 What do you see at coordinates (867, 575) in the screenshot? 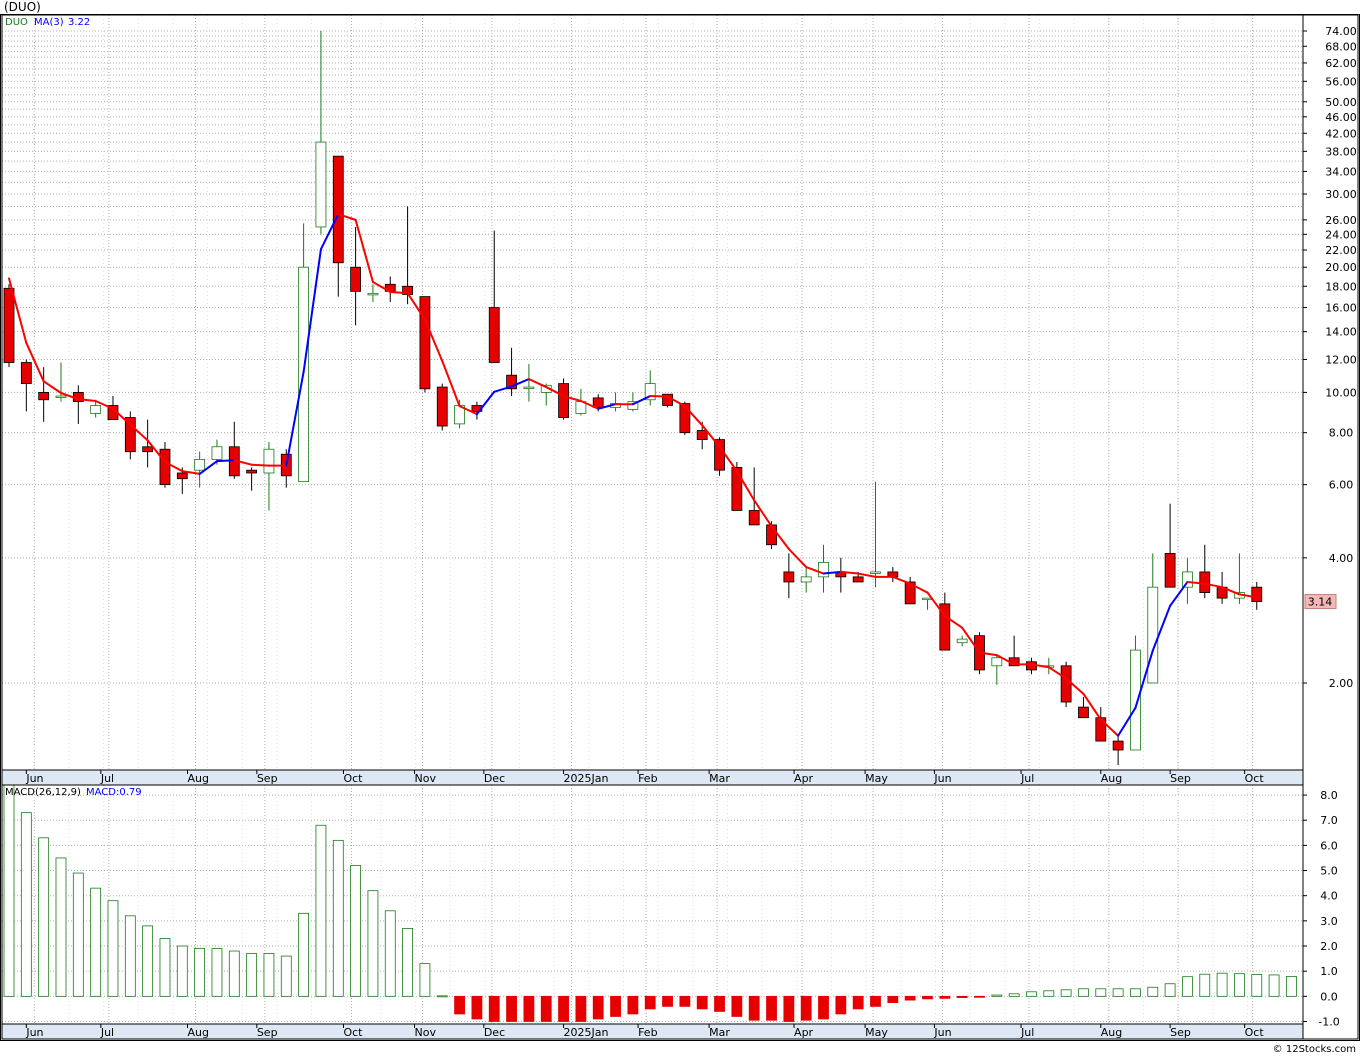
I see `ma-segment` at bounding box center [867, 575].